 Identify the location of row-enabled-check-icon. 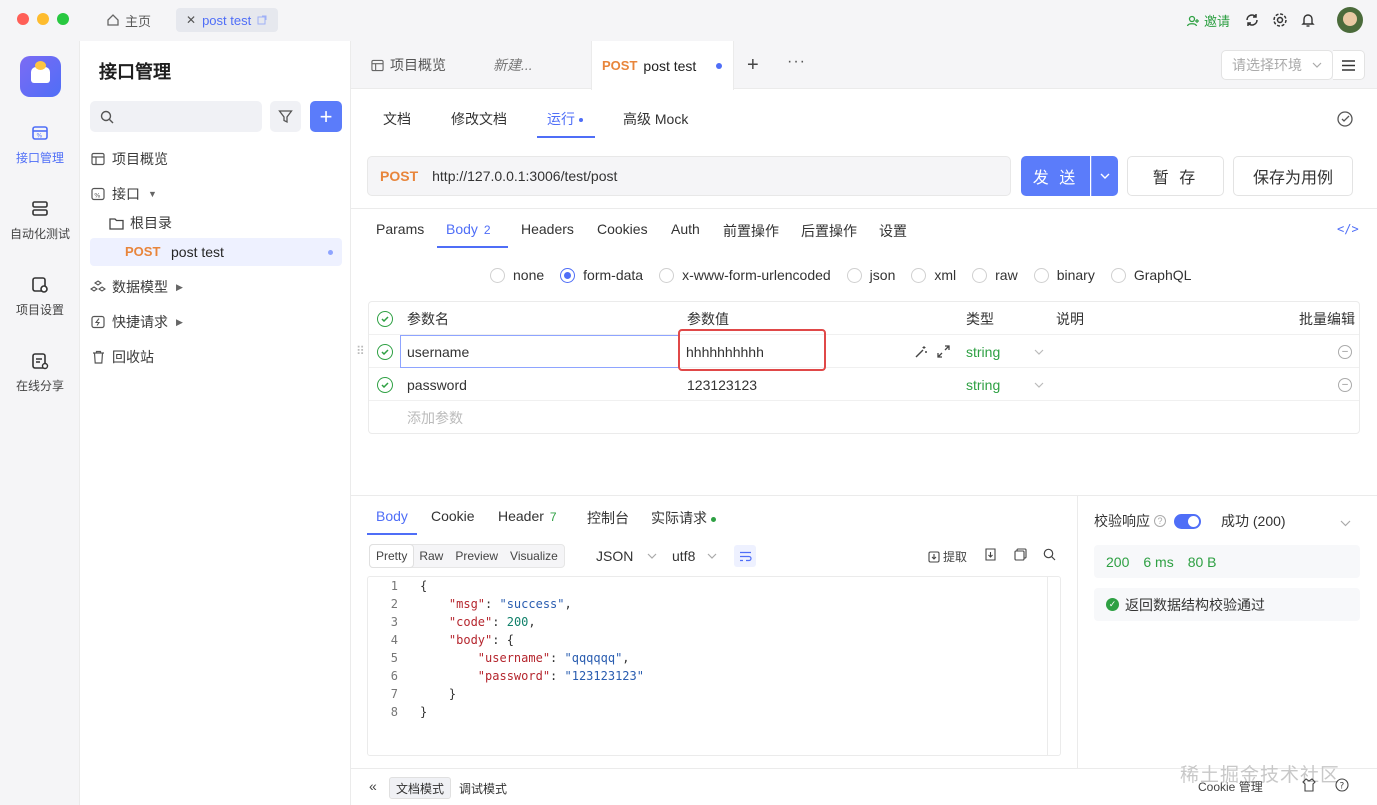
(385, 351).